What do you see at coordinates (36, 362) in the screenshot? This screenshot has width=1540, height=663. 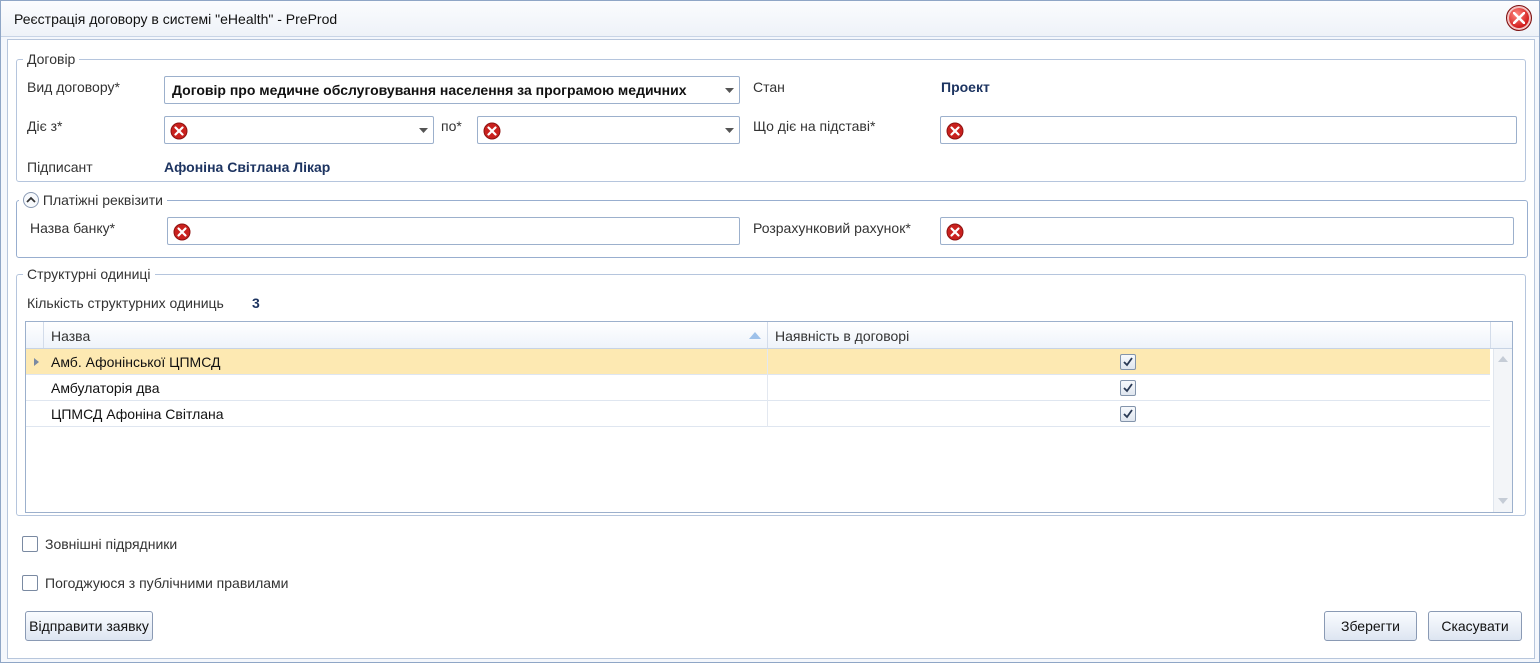 I see `current-row-icon` at bounding box center [36, 362].